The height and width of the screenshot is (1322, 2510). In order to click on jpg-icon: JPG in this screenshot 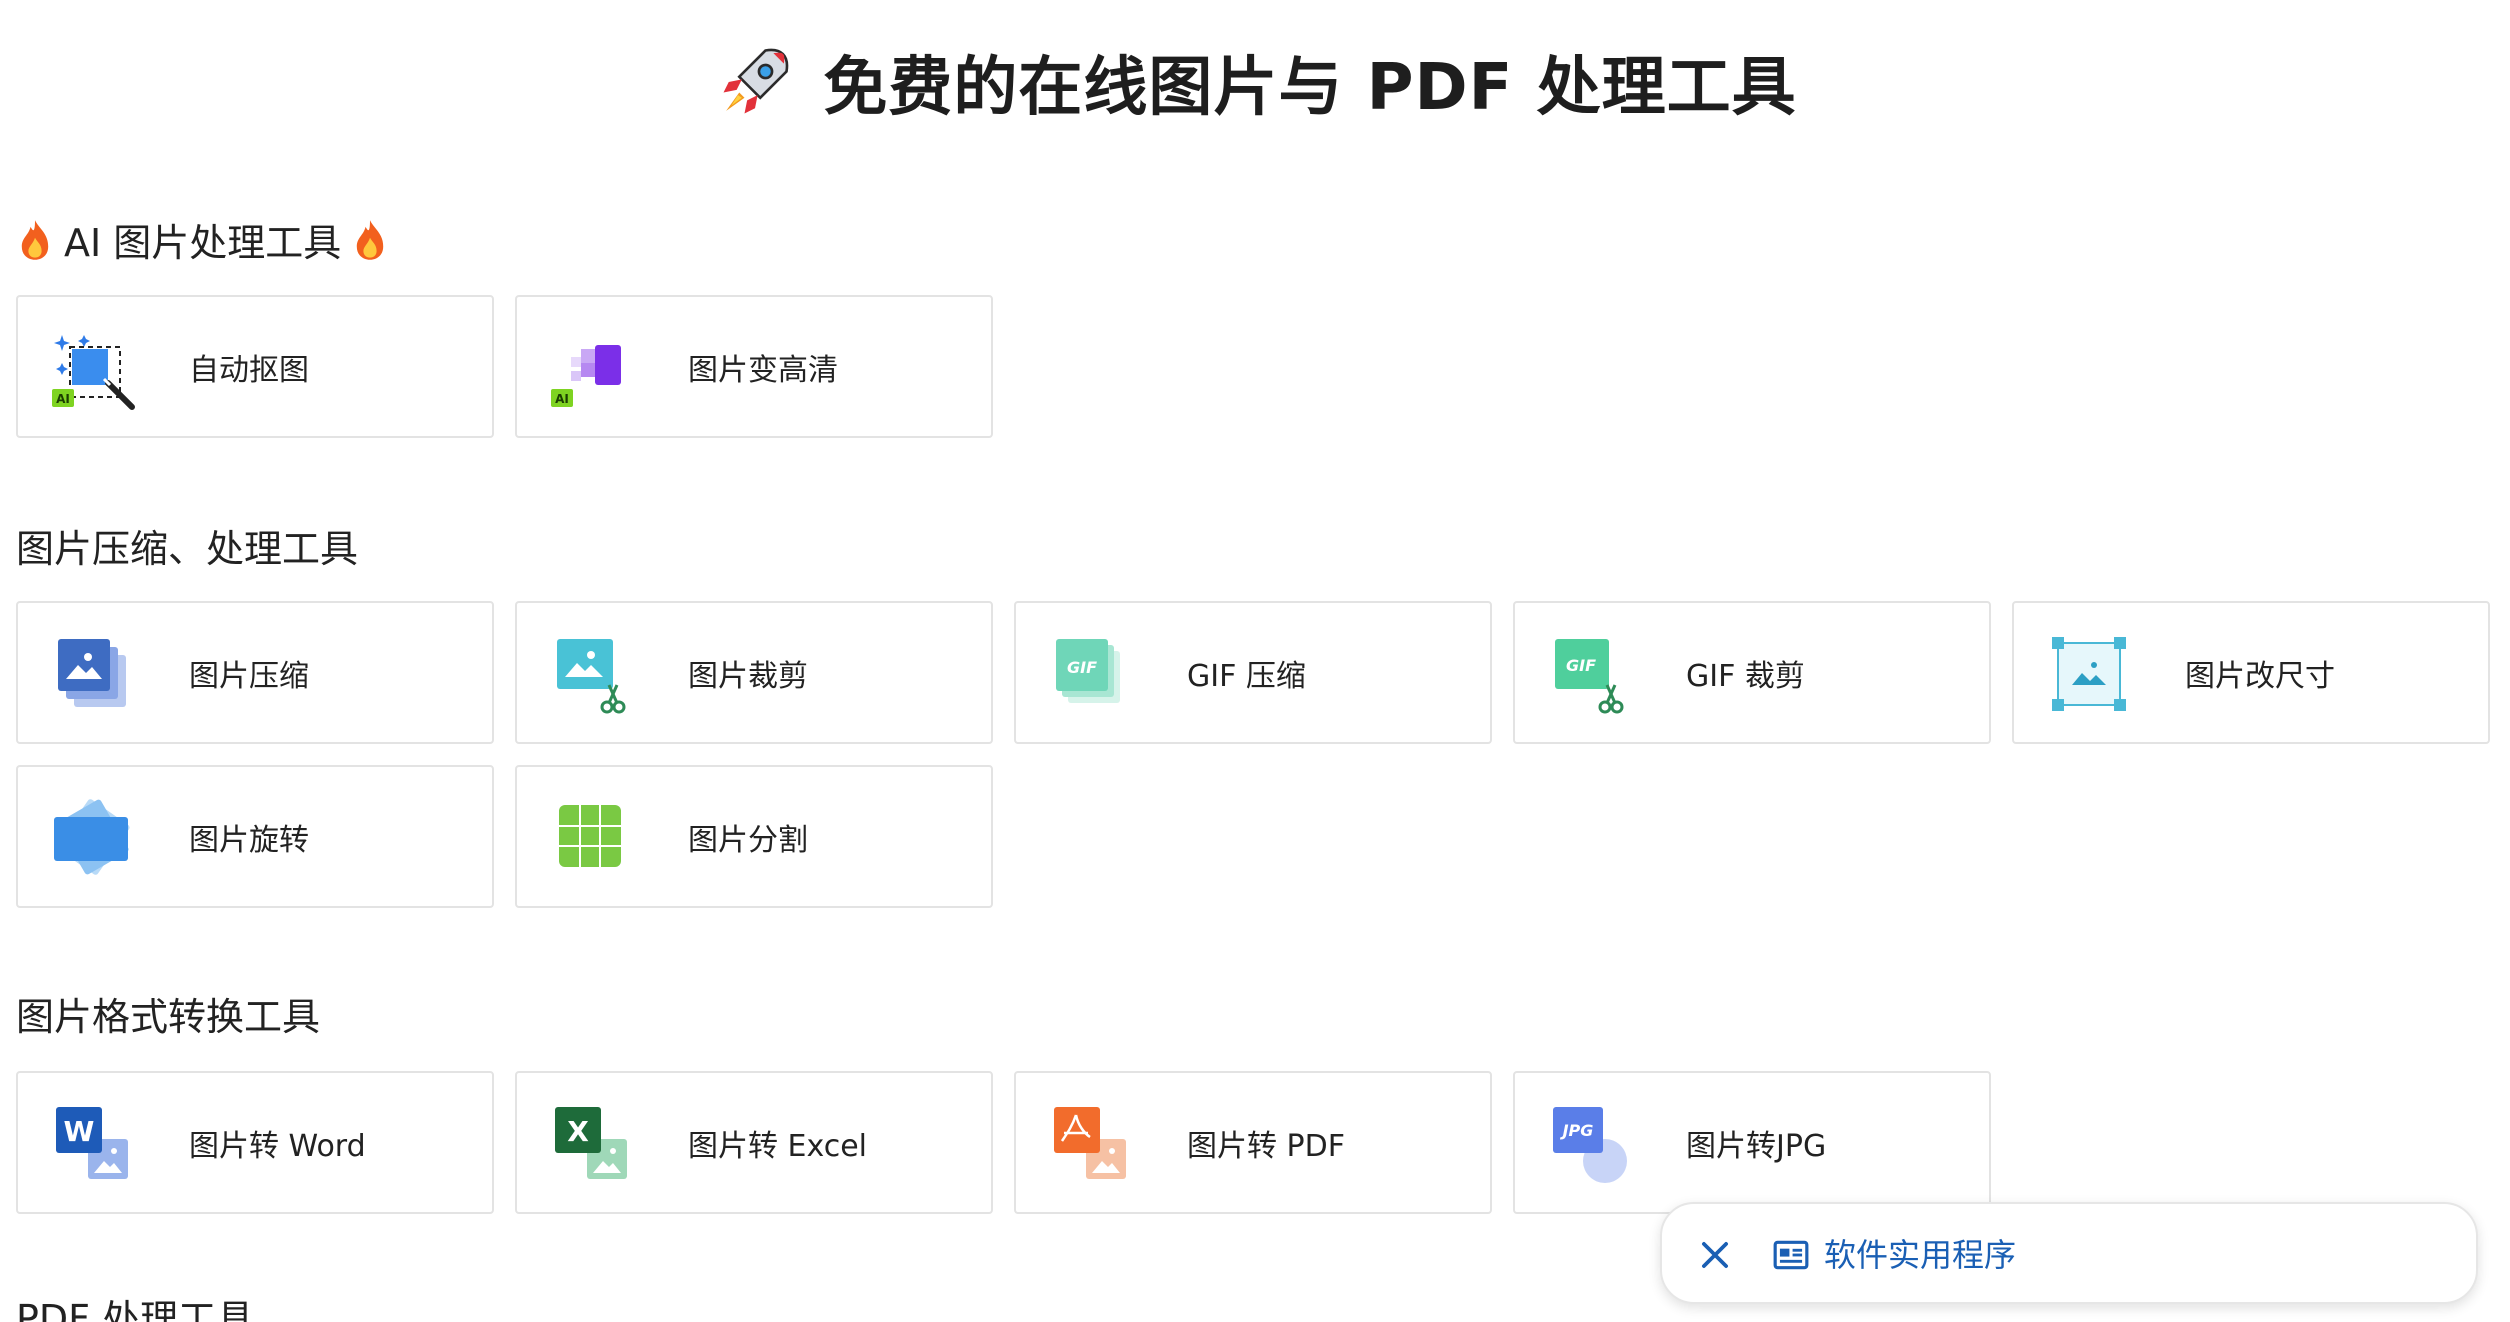, I will do `click(1590, 1145)`.